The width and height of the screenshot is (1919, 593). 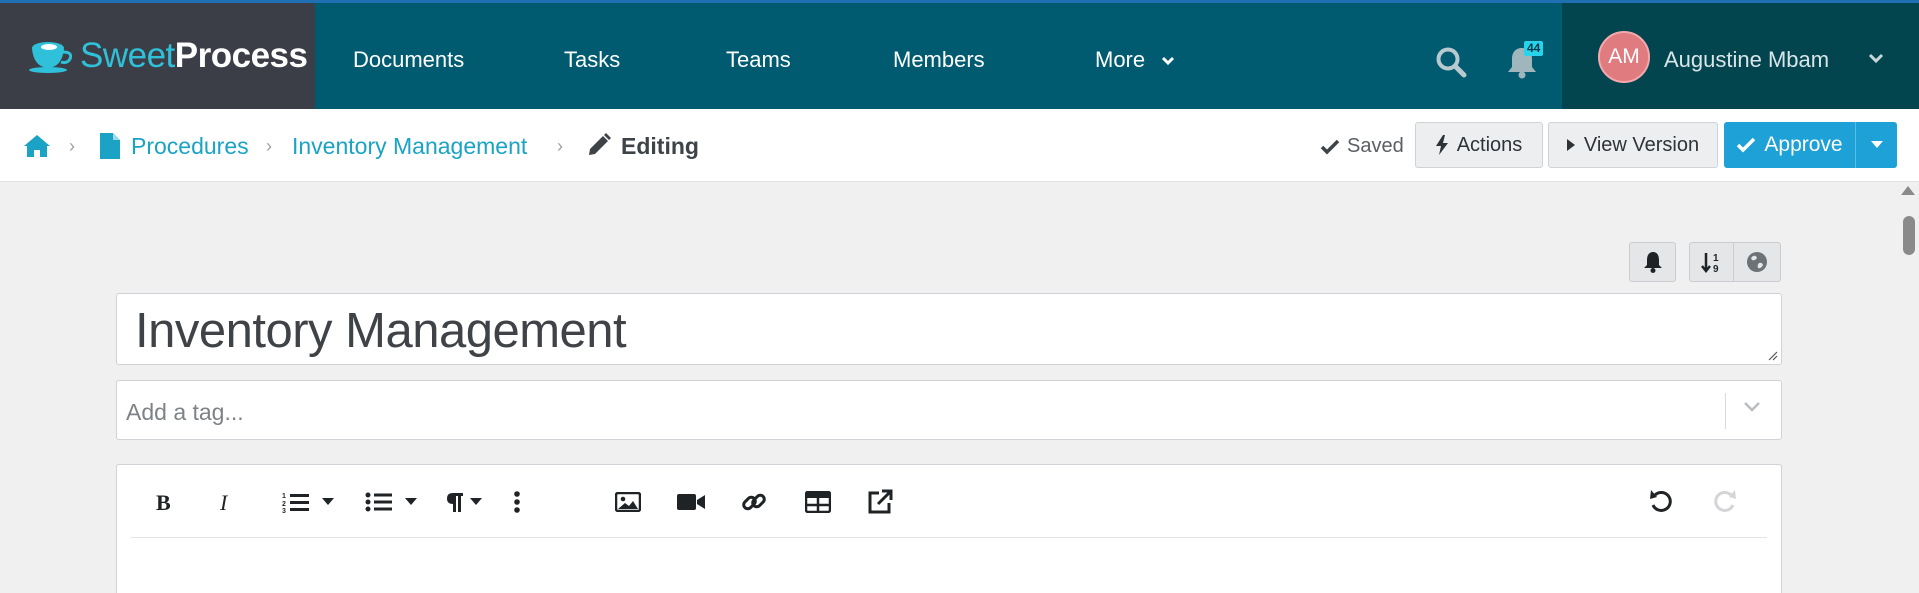 What do you see at coordinates (295, 503) in the screenshot?
I see `ordered-list-icon: 1 2 3` at bounding box center [295, 503].